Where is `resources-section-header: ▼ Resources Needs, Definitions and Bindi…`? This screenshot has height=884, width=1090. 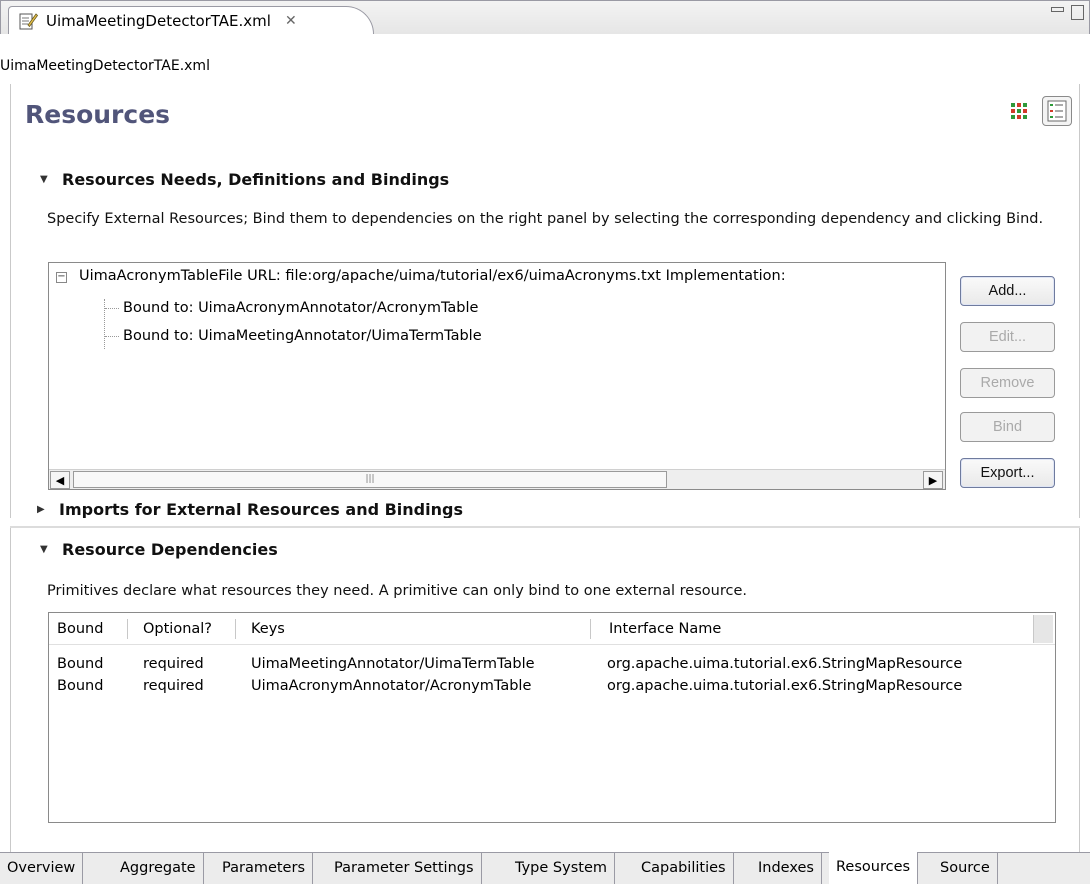
resources-section-header: ▼ Resources Needs, Definitions and Bindi… is located at coordinates (244, 179).